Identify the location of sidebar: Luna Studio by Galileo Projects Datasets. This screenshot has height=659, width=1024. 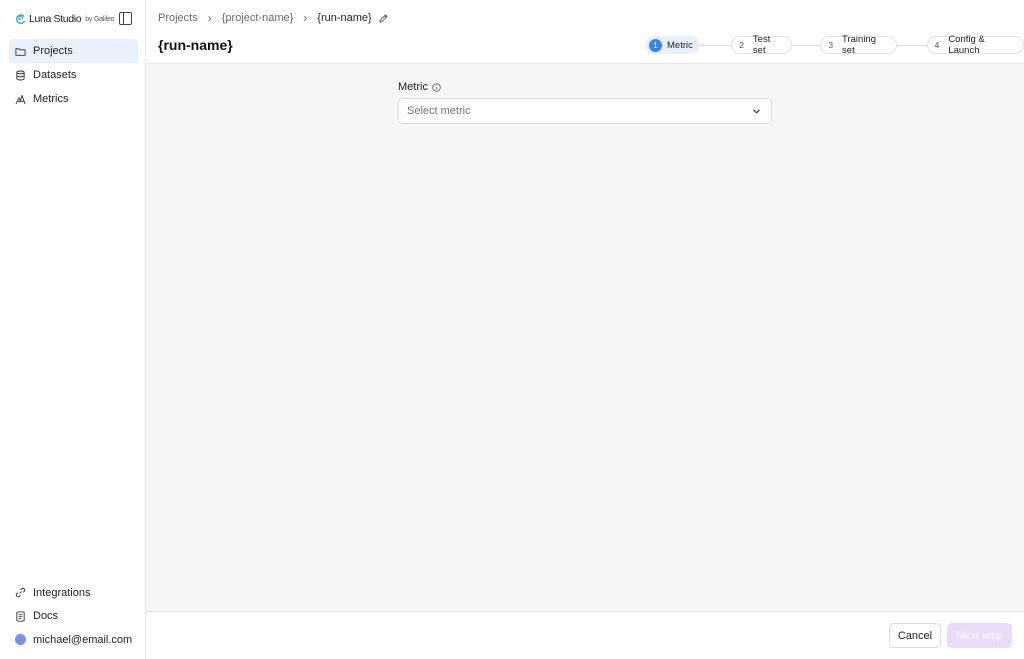
(73, 329).